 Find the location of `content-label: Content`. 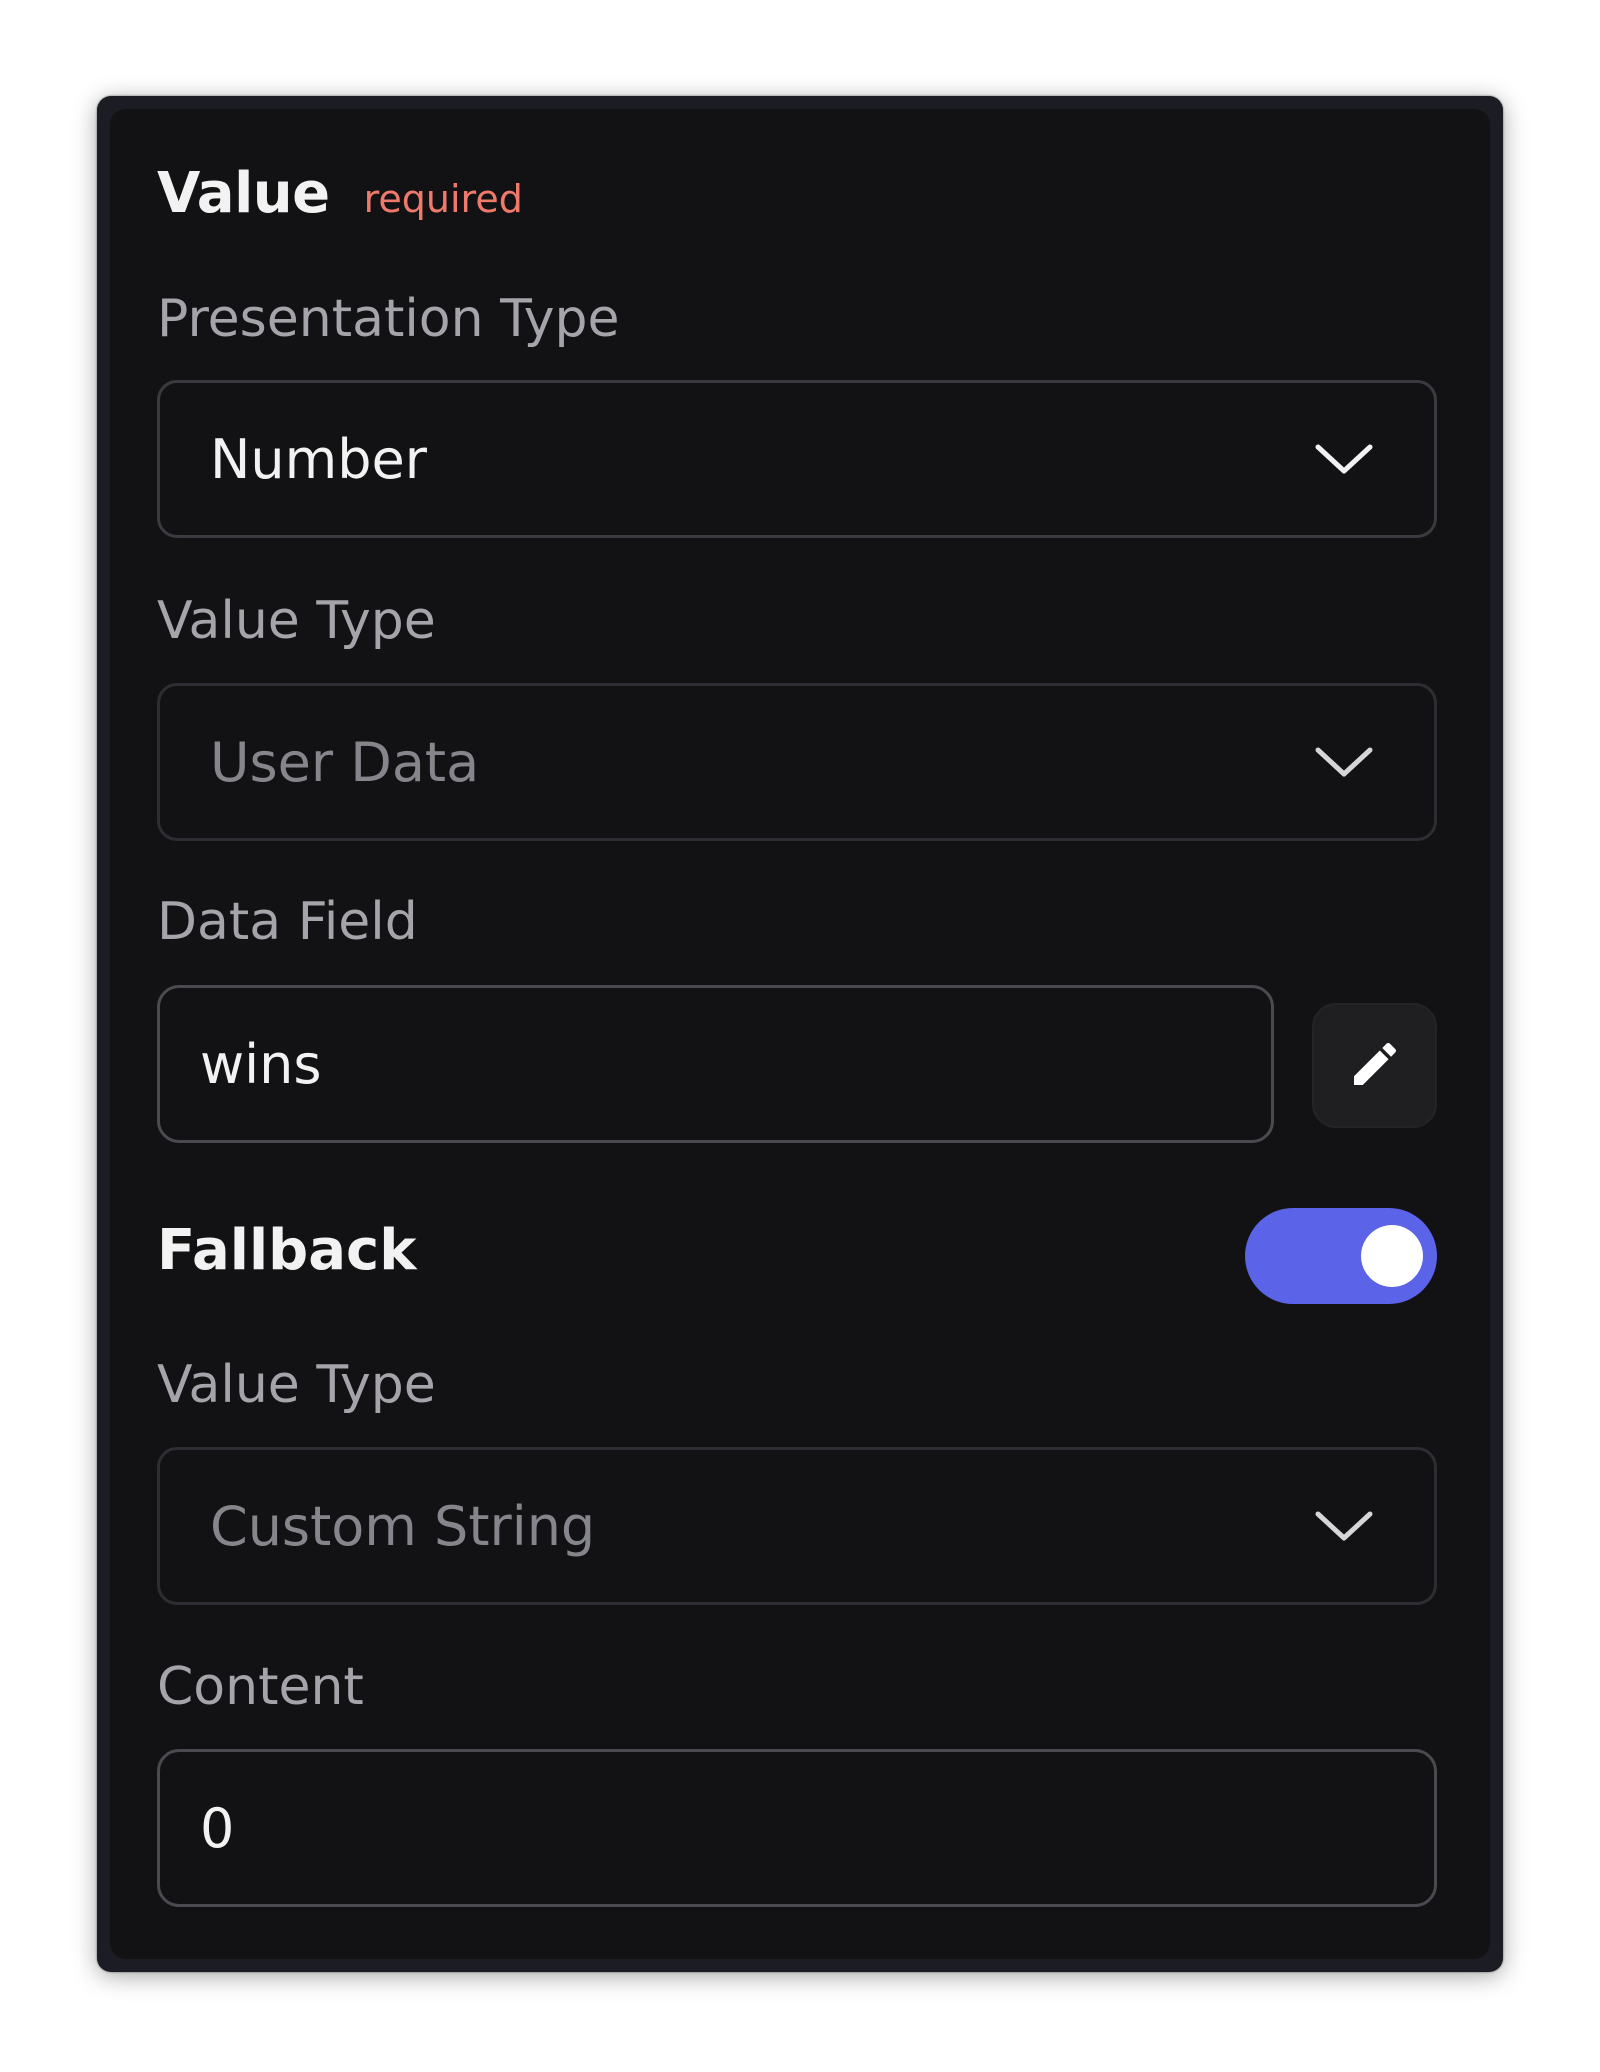

content-label: Content is located at coordinates (260, 1687).